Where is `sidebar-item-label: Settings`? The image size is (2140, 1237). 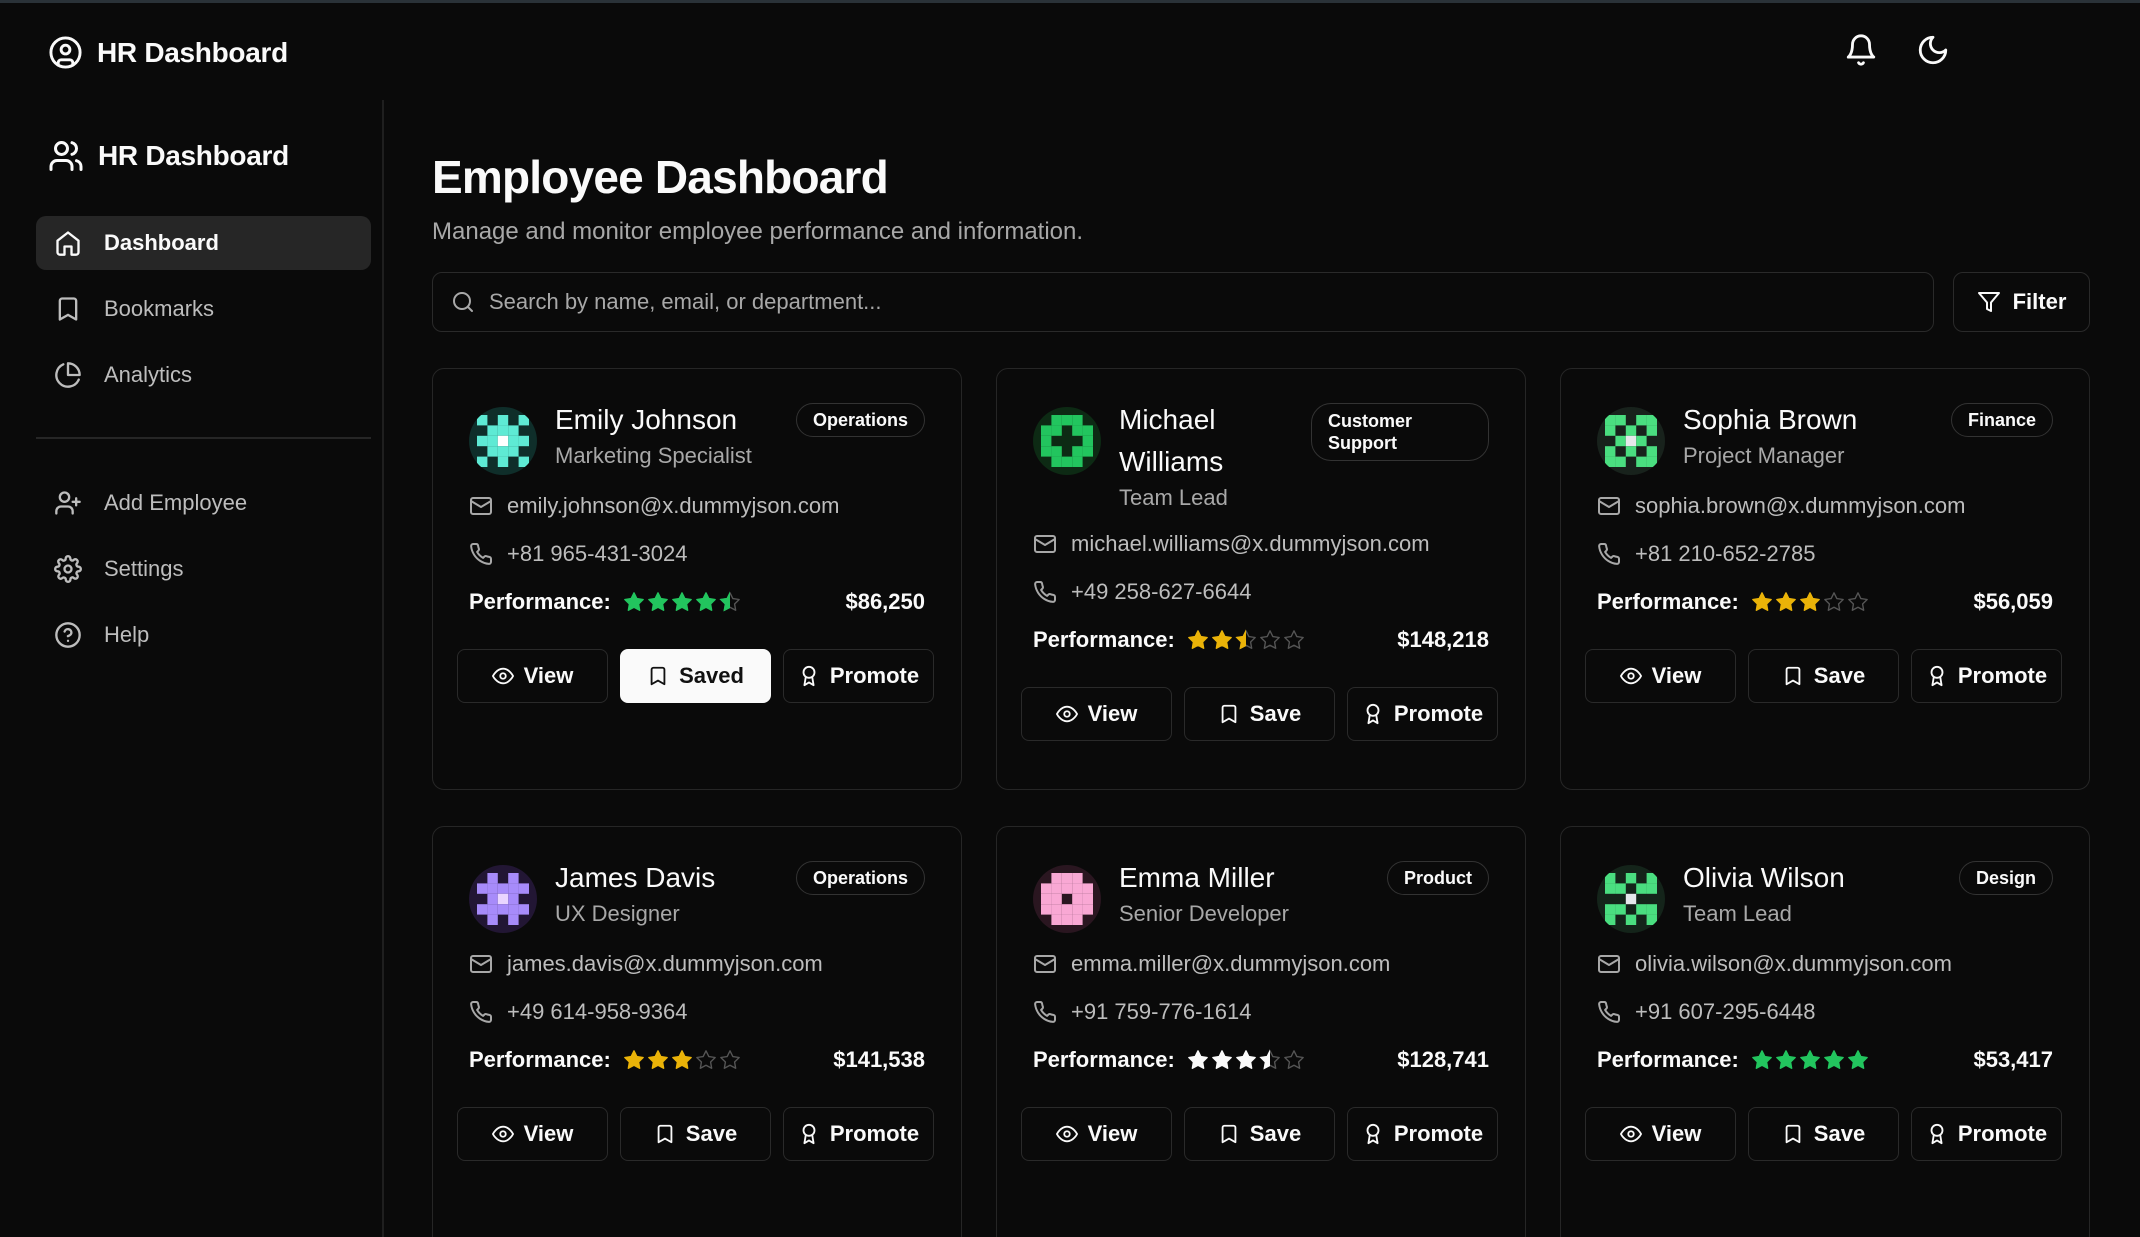 sidebar-item-label: Settings is located at coordinates (144, 568).